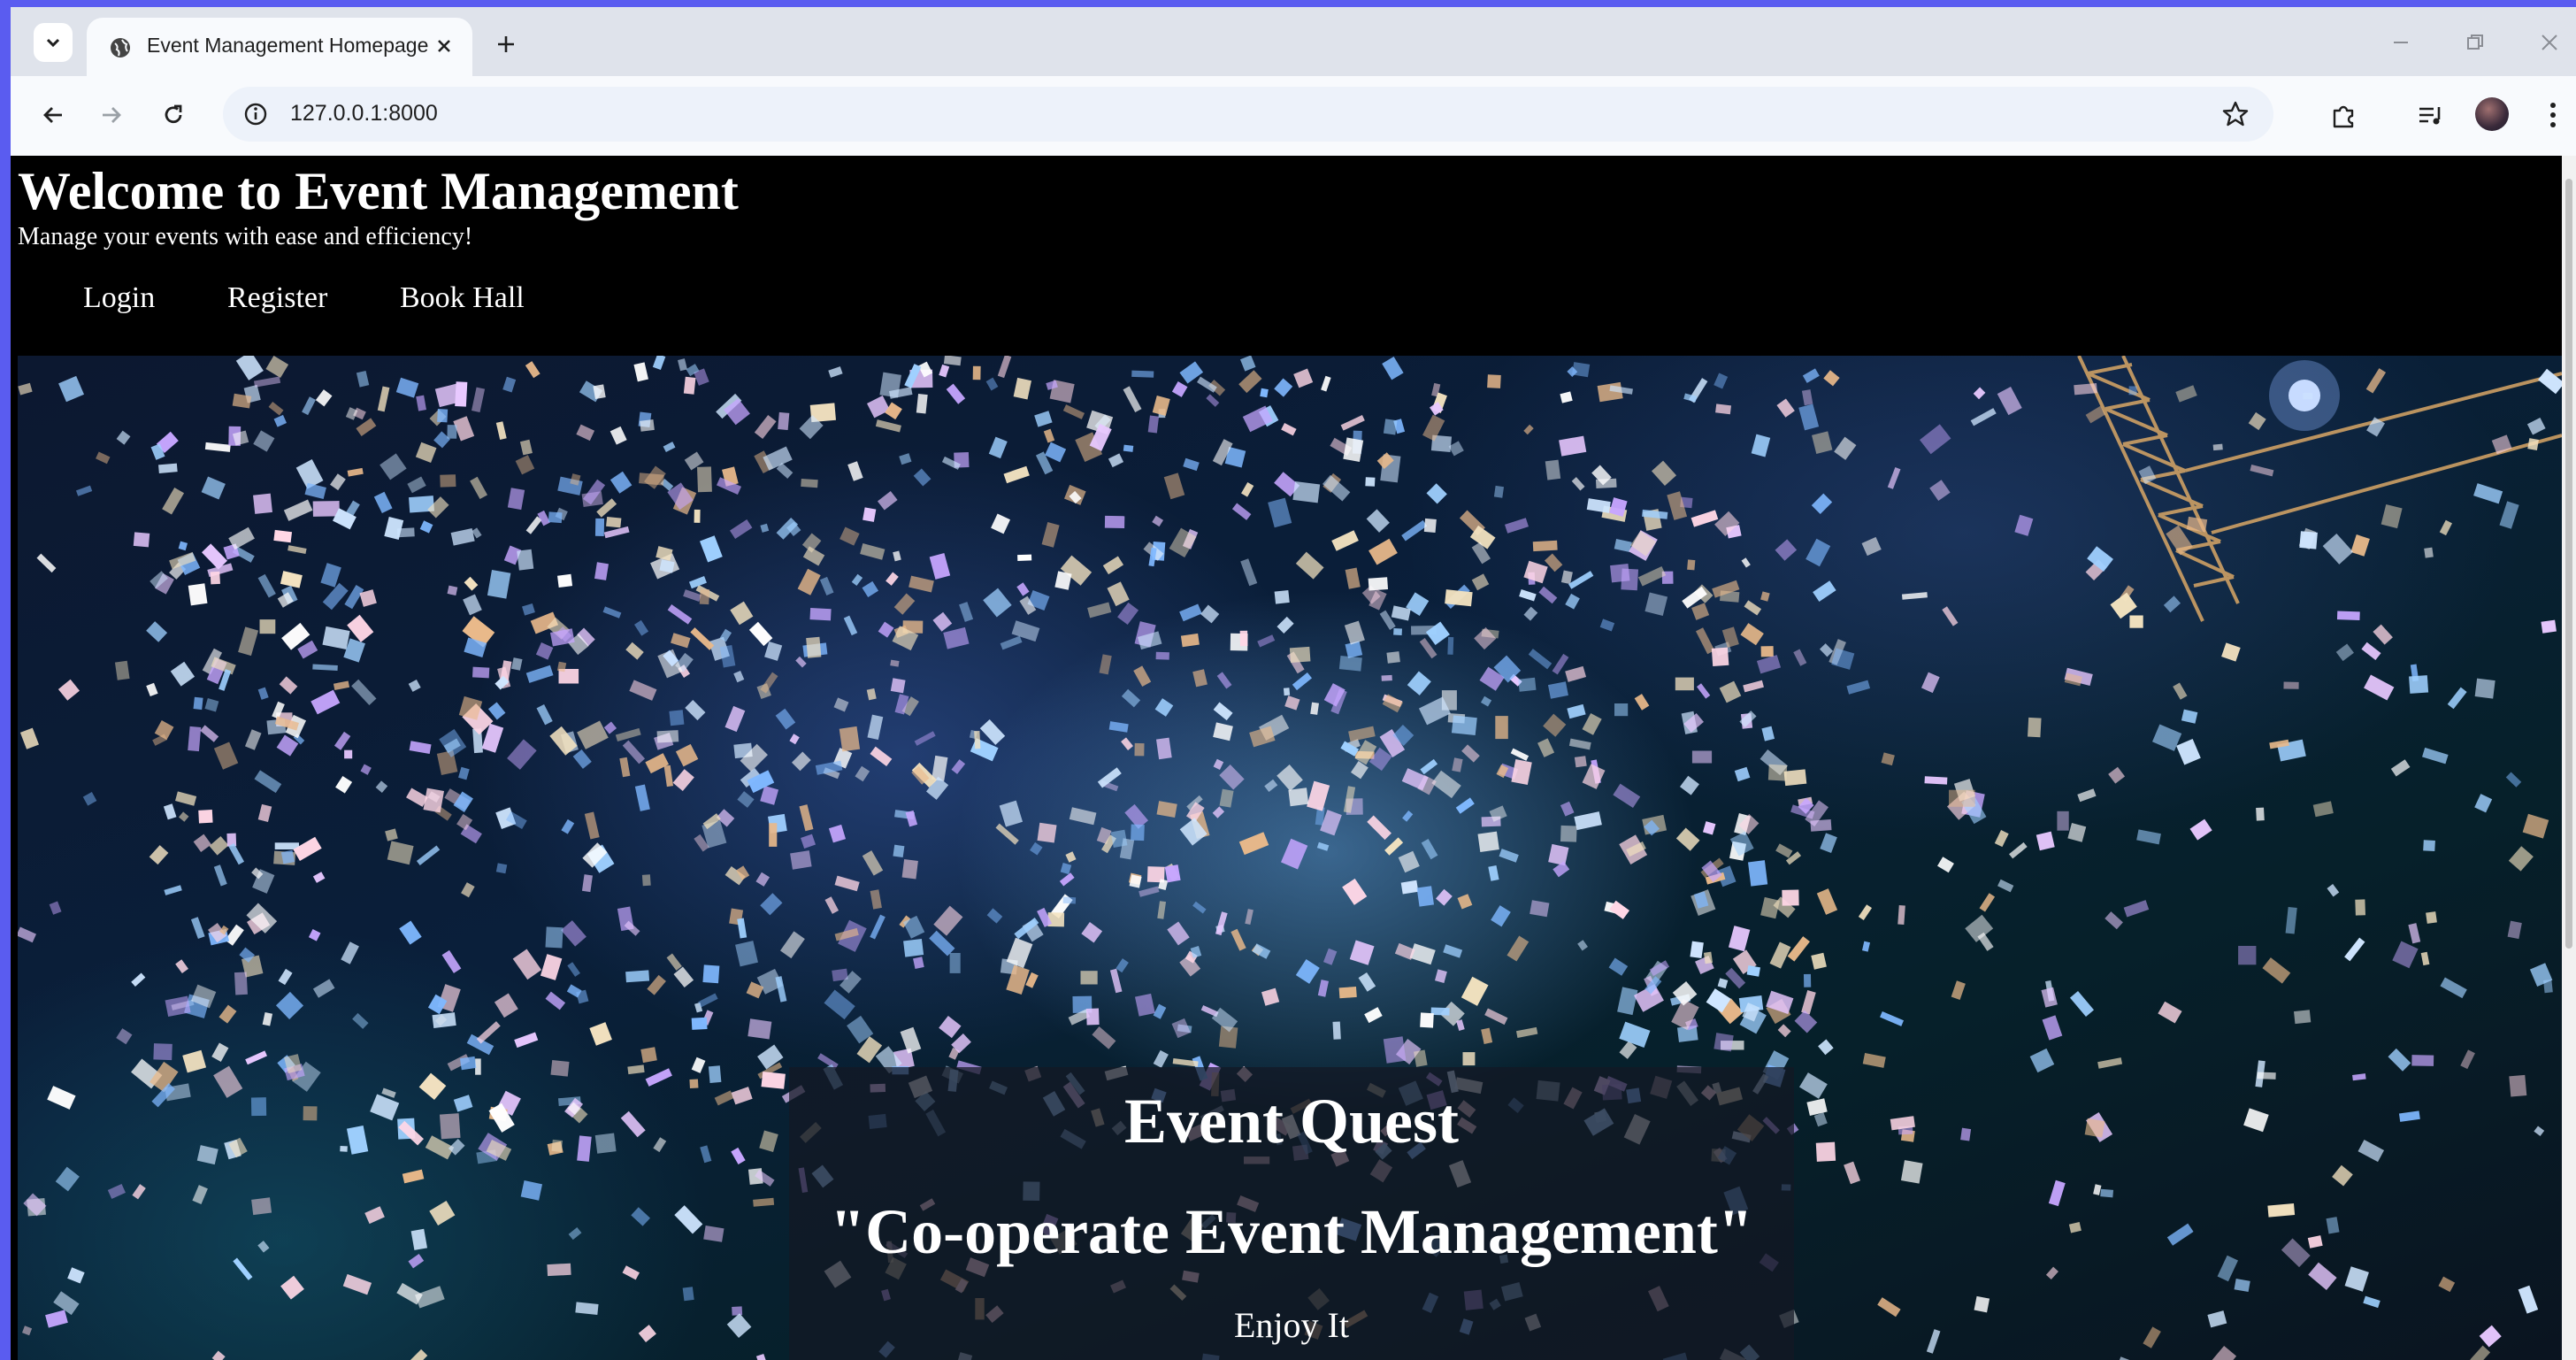 This screenshot has width=2576, height=1360. I want to click on globe-icon, so click(120, 48).